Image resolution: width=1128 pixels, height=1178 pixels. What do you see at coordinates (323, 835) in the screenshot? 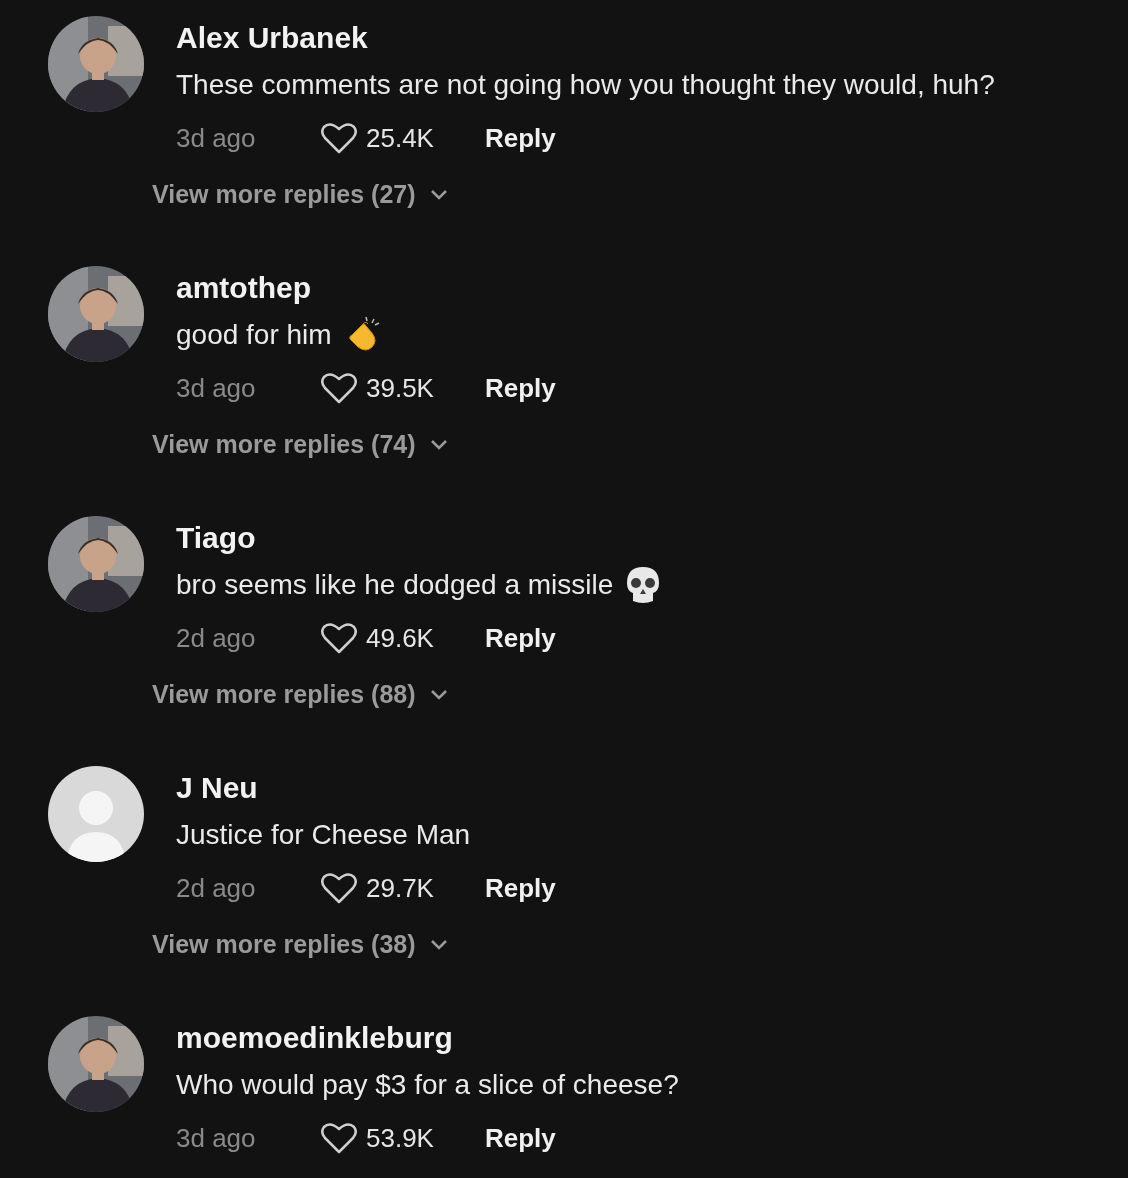
I see `comment-text: Justice for Cheese Man` at bounding box center [323, 835].